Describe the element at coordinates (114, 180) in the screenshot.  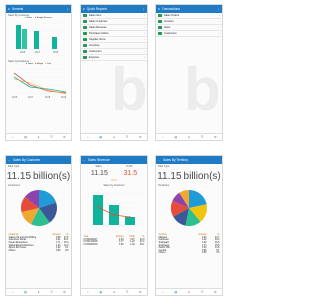
I see `rev-pct: 31.5` at that location.